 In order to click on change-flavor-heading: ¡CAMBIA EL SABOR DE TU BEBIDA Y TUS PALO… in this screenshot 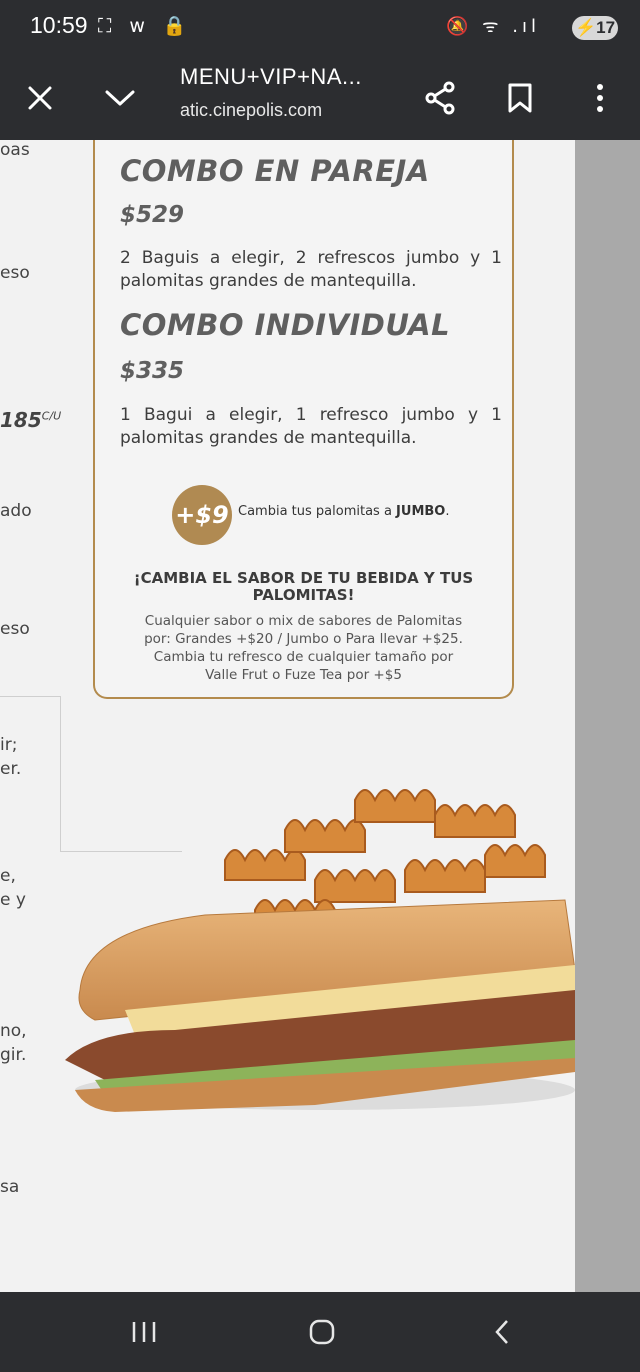, I will do `click(303, 586)`.